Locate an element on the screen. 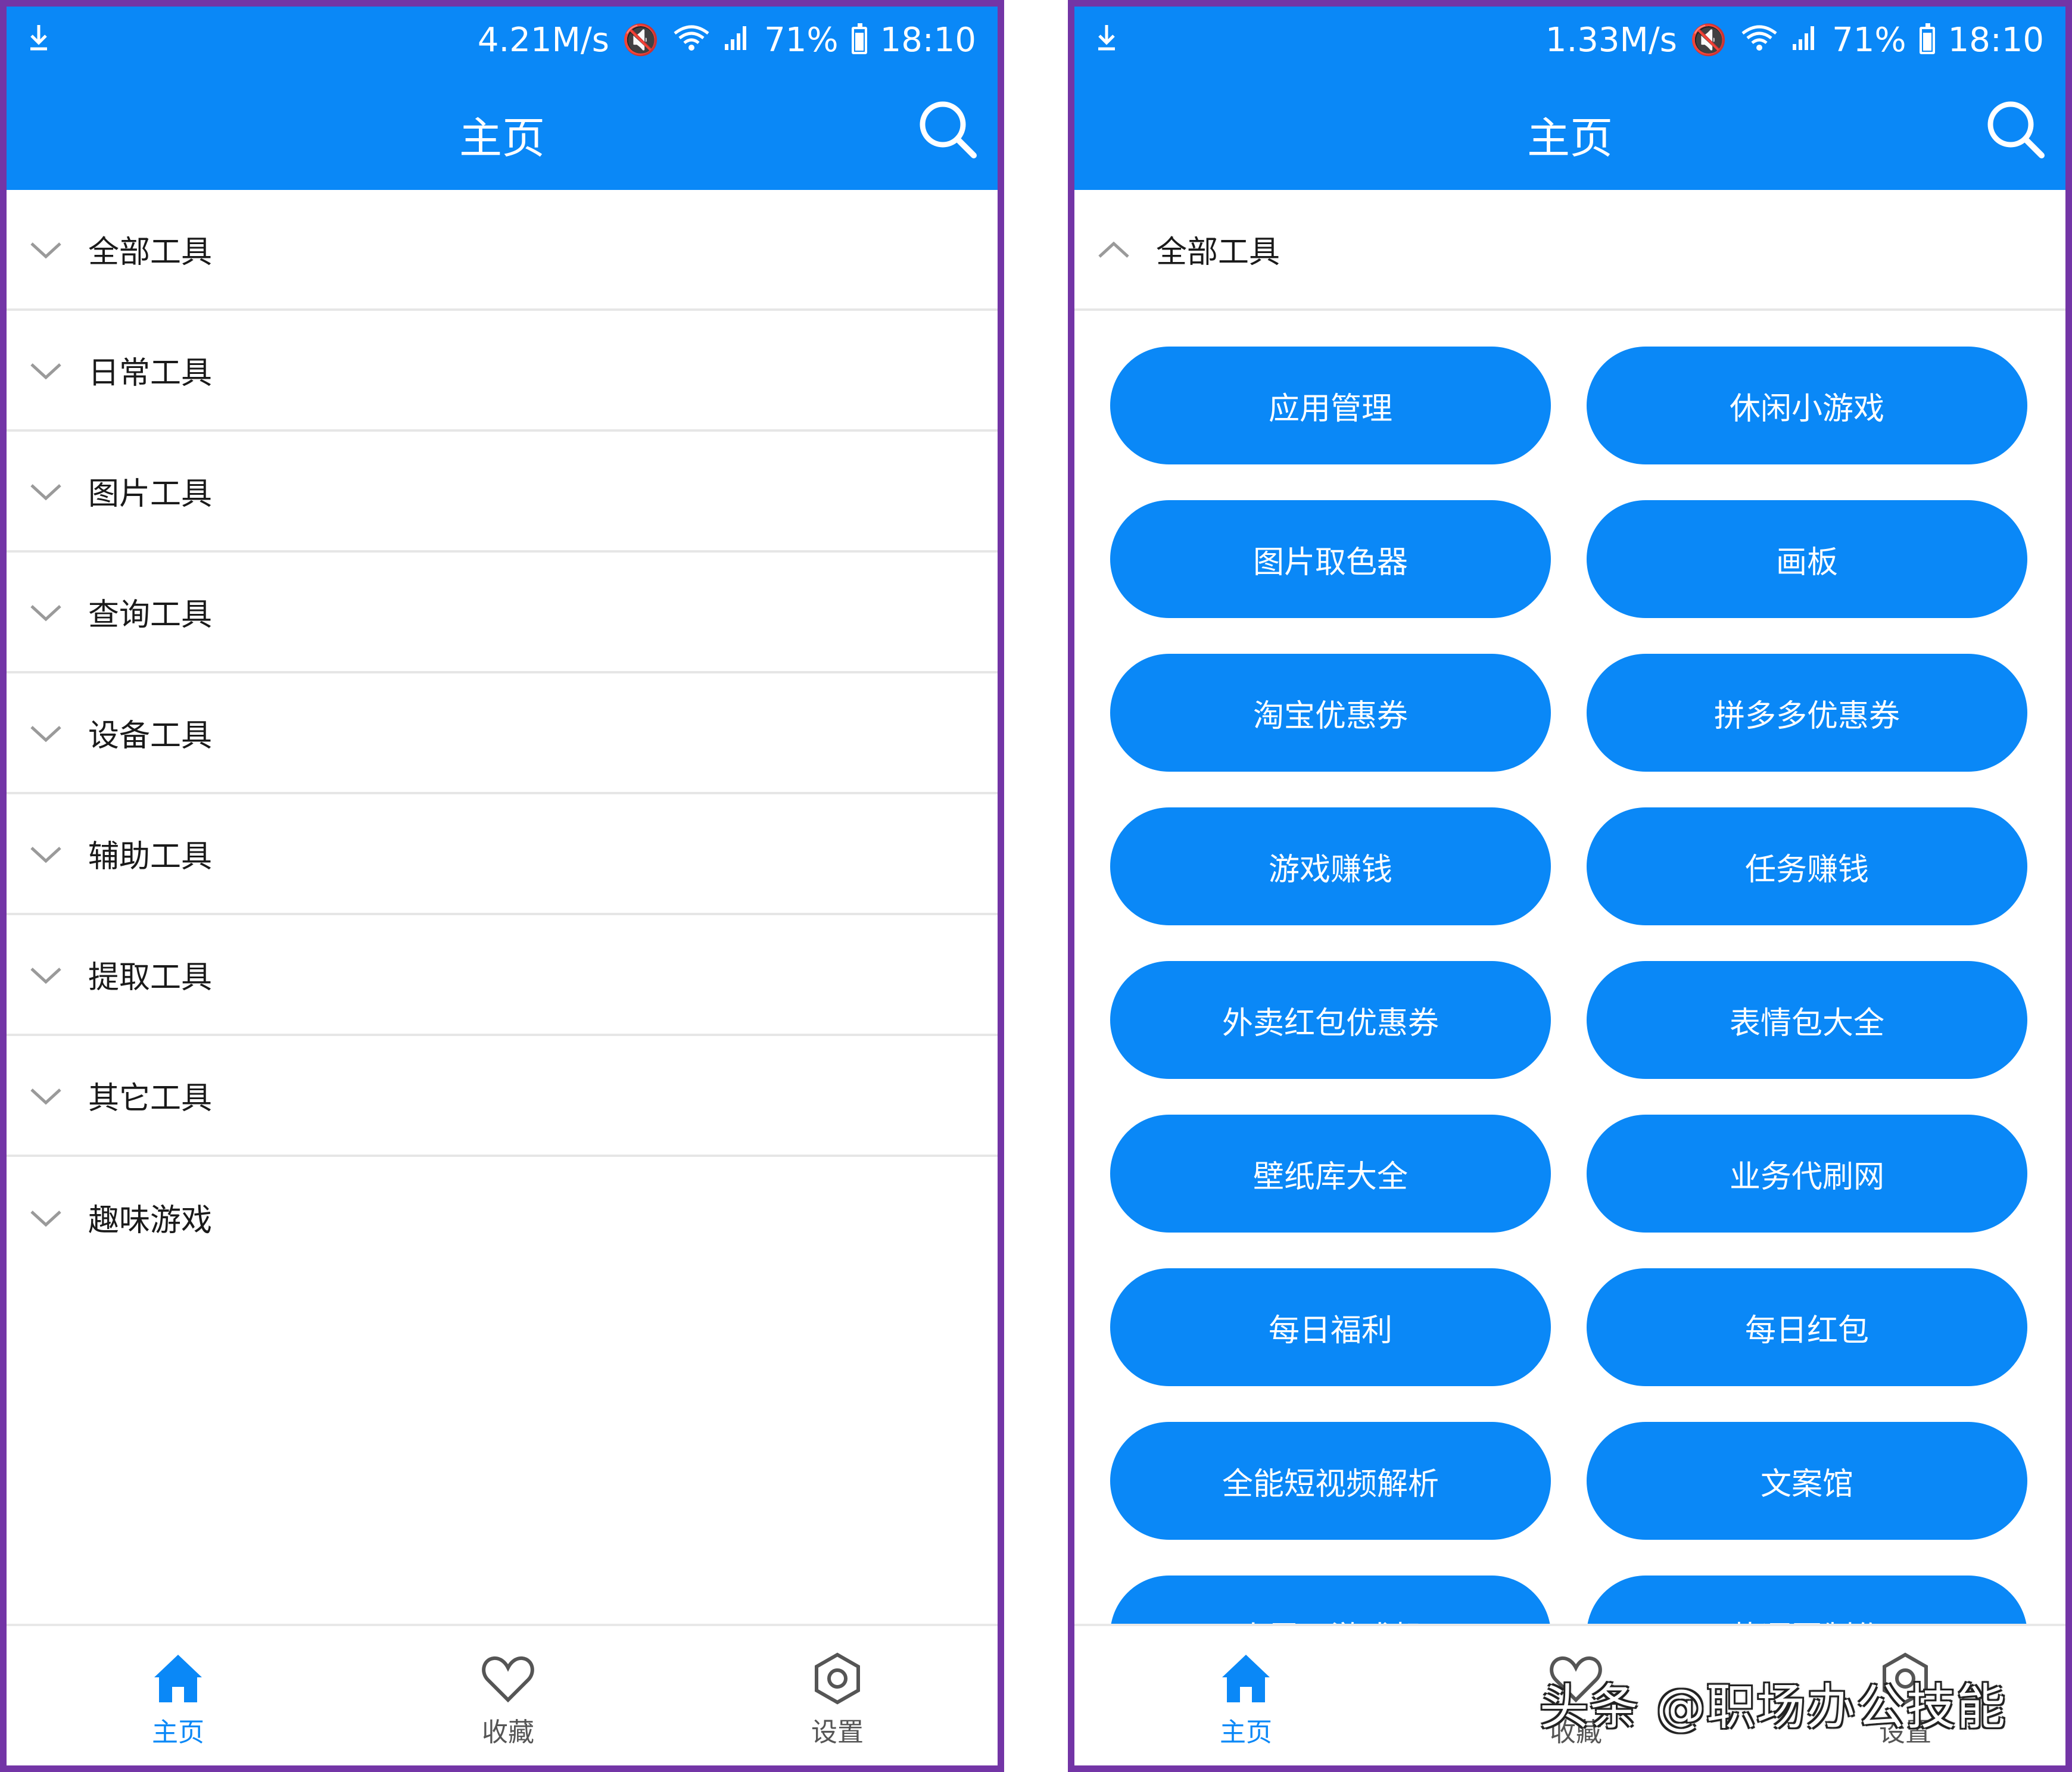 Image resolution: width=2072 pixels, height=1772 pixels. network-speed: 1.33M/s is located at coordinates (1611, 40).